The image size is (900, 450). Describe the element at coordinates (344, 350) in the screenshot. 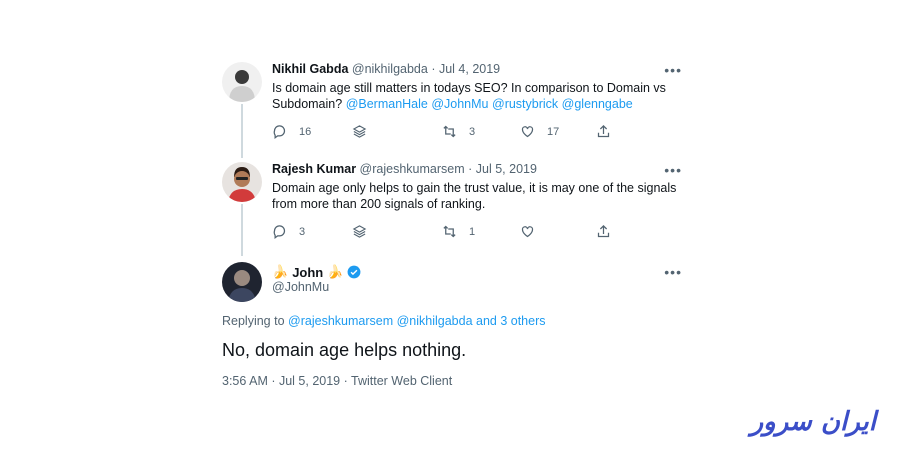

I see `main-tweet-text: No, domain age helps nothing.` at that location.